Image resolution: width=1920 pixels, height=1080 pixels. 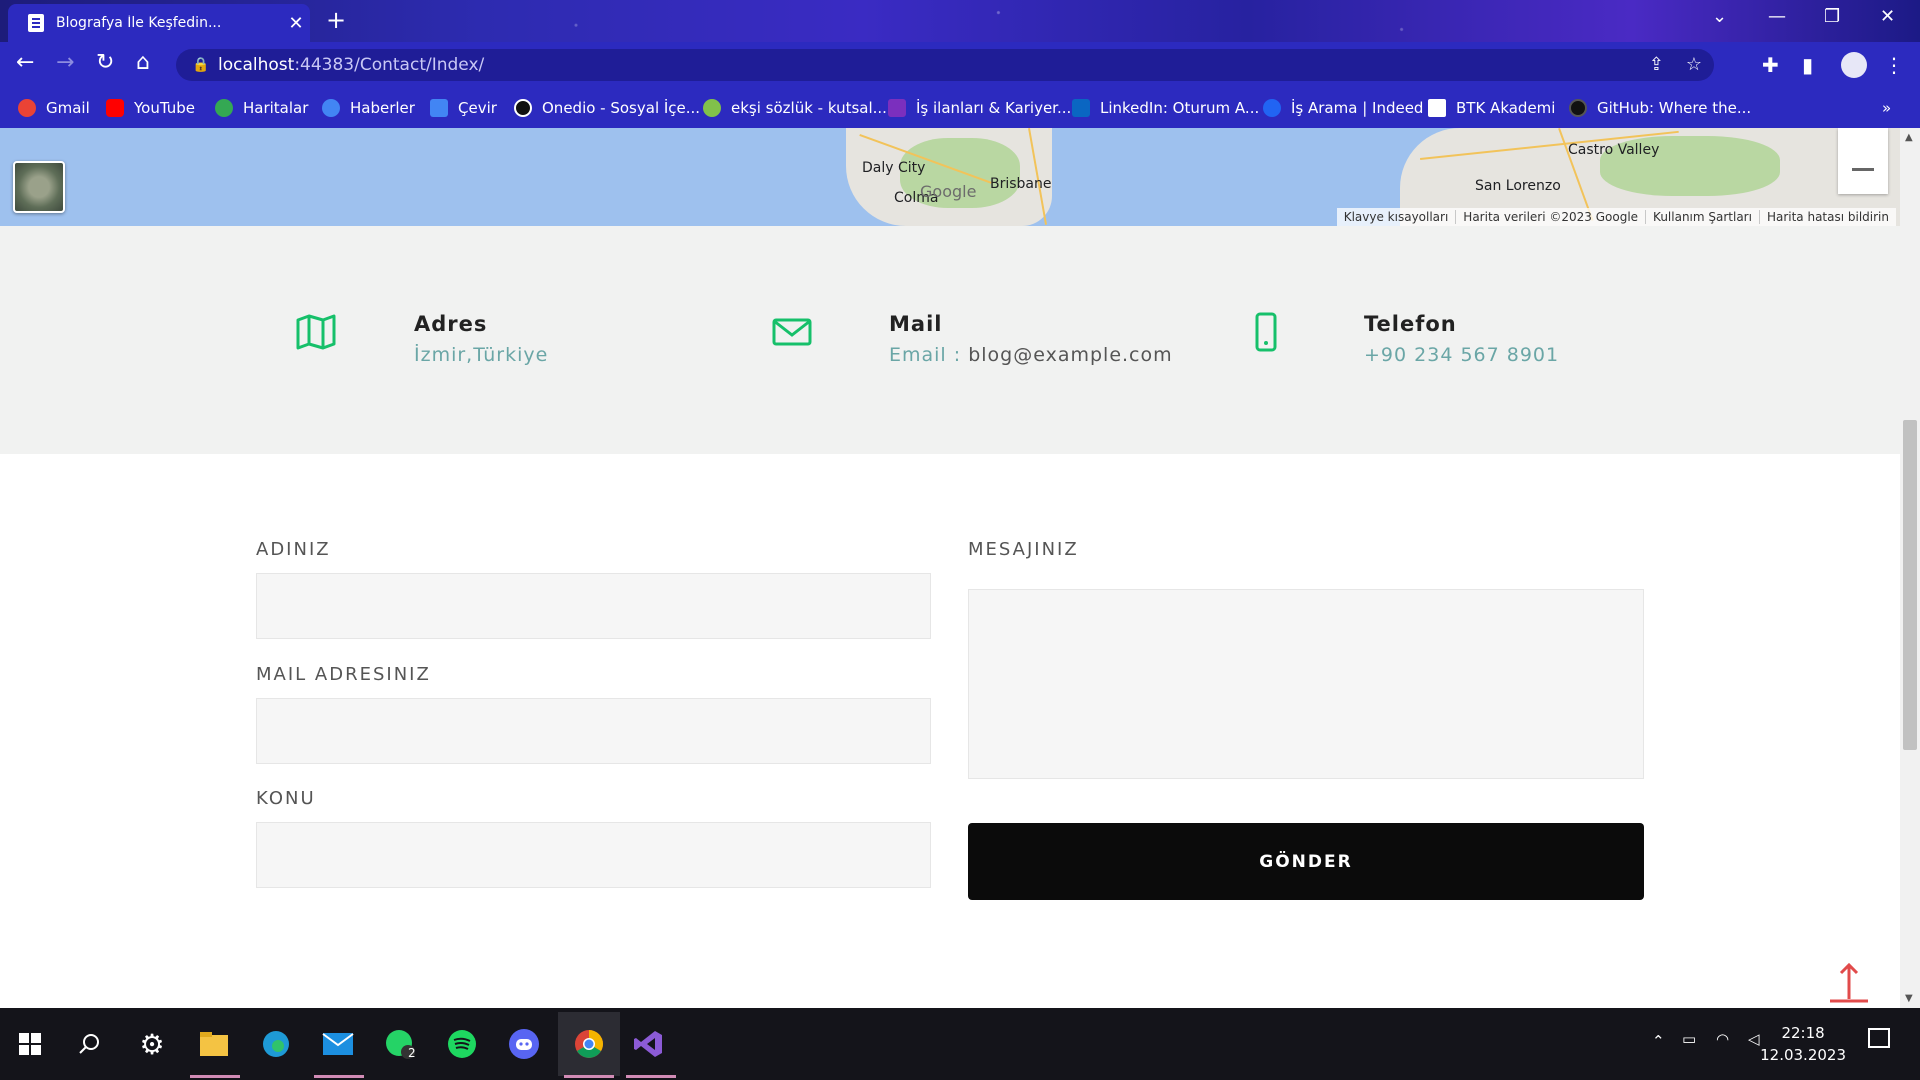 I want to click on mobile-phone-icon, so click(x=1266, y=332).